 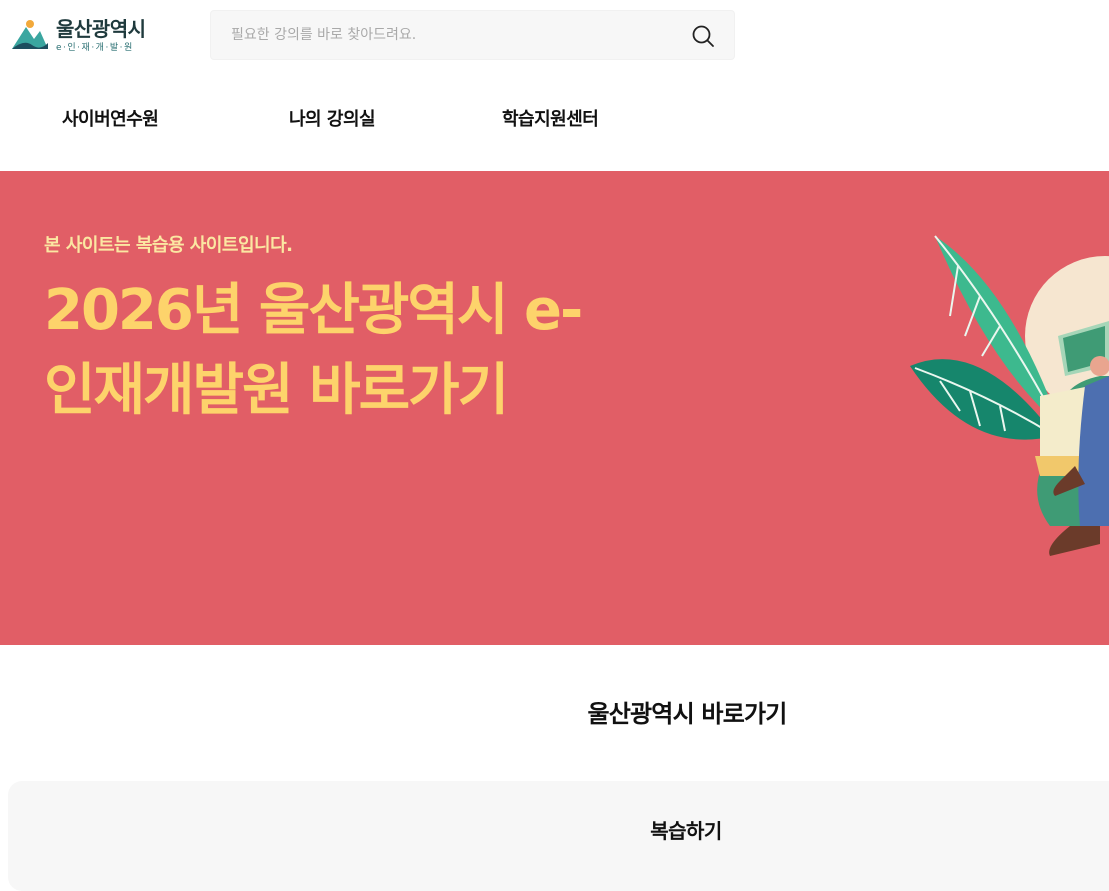 I want to click on section-title: 울산광역시 바로가기, so click(x=554, y=711).